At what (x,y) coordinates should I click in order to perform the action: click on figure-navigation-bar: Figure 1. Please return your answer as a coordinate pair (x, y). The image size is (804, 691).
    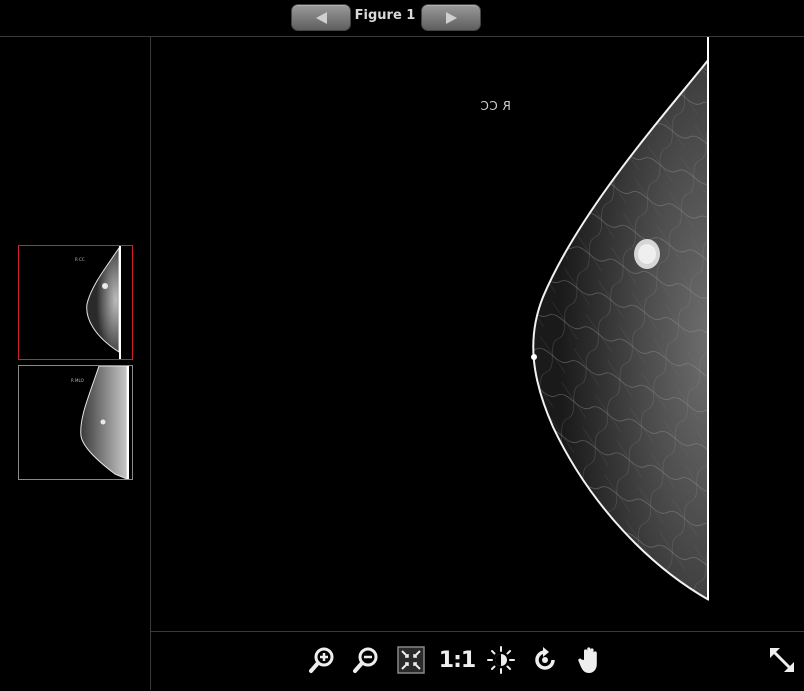
    Looking at the image, I should click on (402, 18).